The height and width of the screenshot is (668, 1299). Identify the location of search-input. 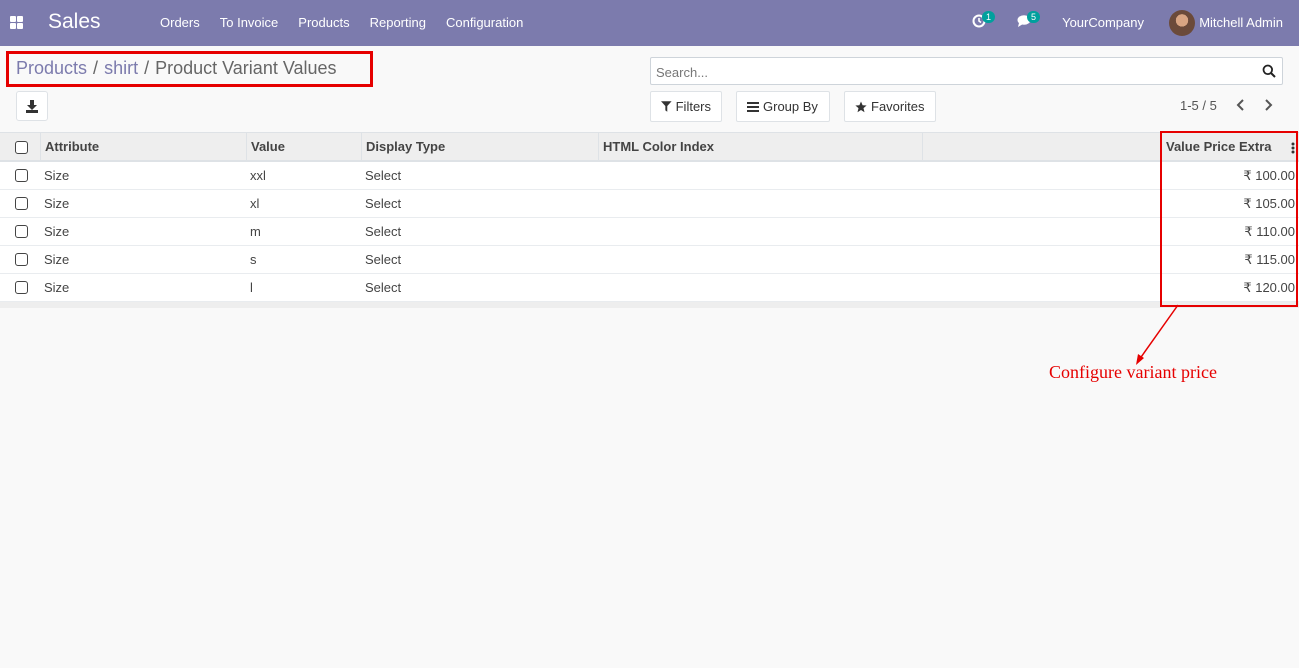
(956, 72).